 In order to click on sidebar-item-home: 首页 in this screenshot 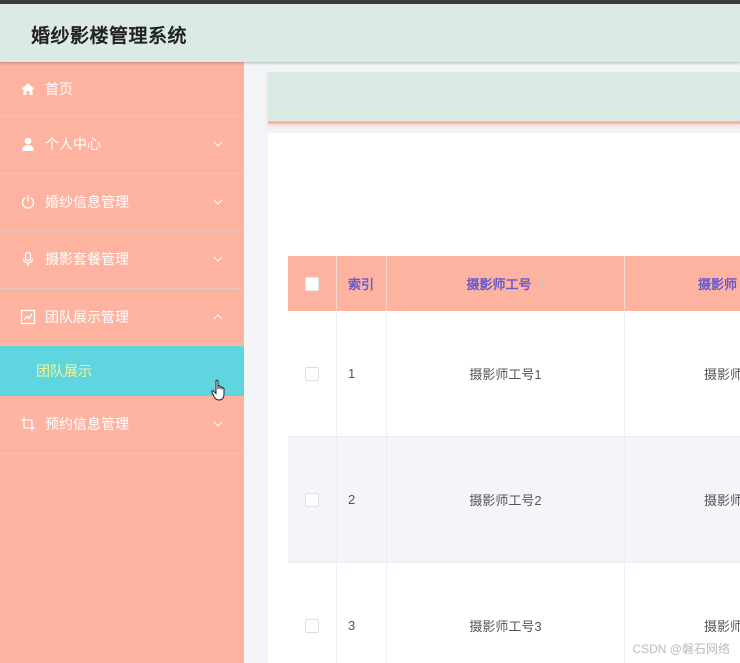, I will do `click(122, 89)`.